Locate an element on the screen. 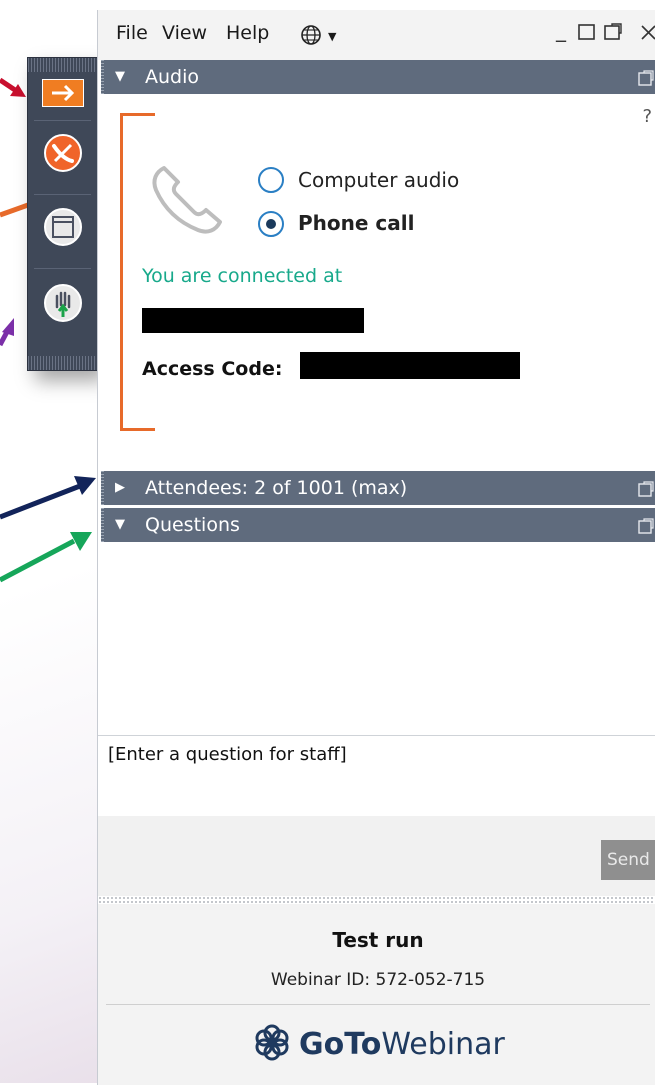 Image resolution: width=655 pixels, height=1085 pixels. phone-call-radio is located at coordinates (271, 224).